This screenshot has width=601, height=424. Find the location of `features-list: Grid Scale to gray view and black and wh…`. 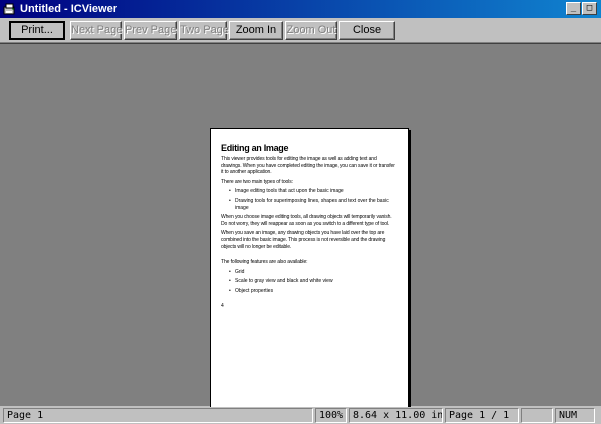

features-list: Grid Scale to gray view and black and wh… is located at coordinates (309, 282).